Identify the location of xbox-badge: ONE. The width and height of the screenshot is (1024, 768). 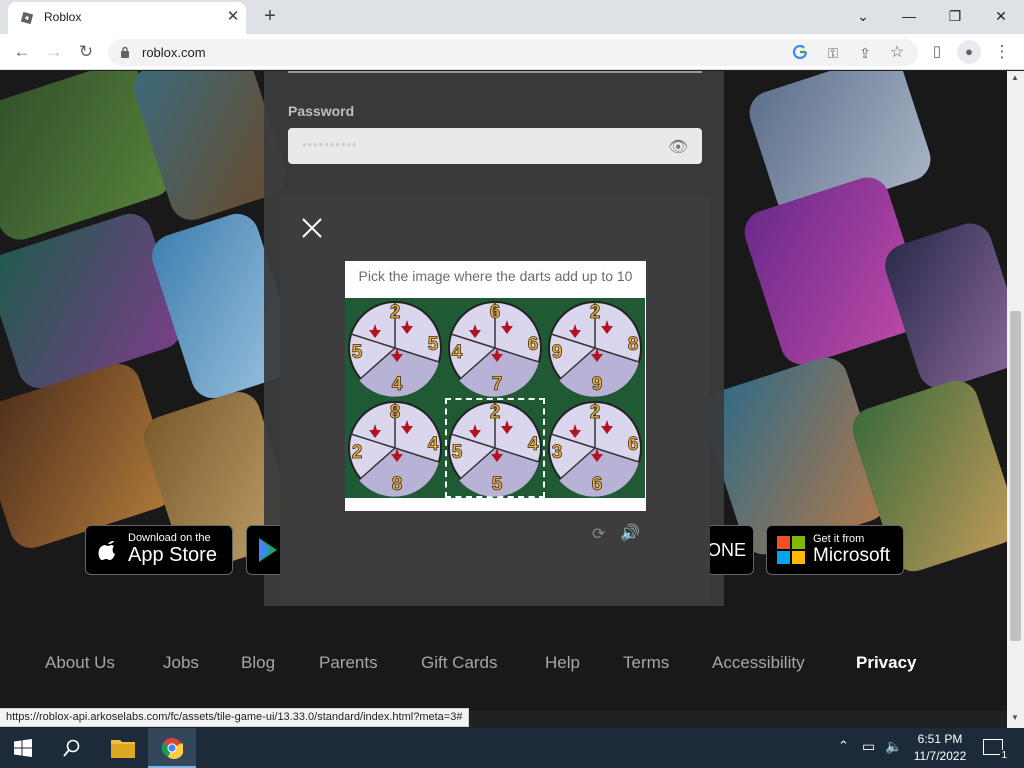
(730, 550).